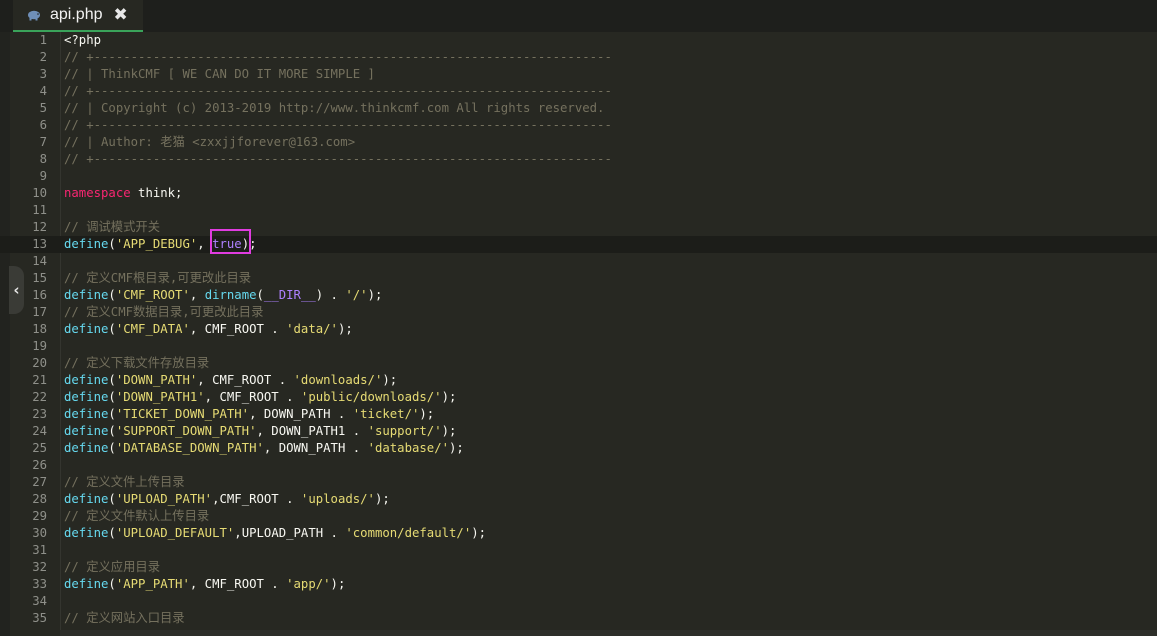 The image size is (1157, 636). I want to click on code-line: 33 define('APP_PATH', CMF_ROOT . 'app/');, so click(578, 584).